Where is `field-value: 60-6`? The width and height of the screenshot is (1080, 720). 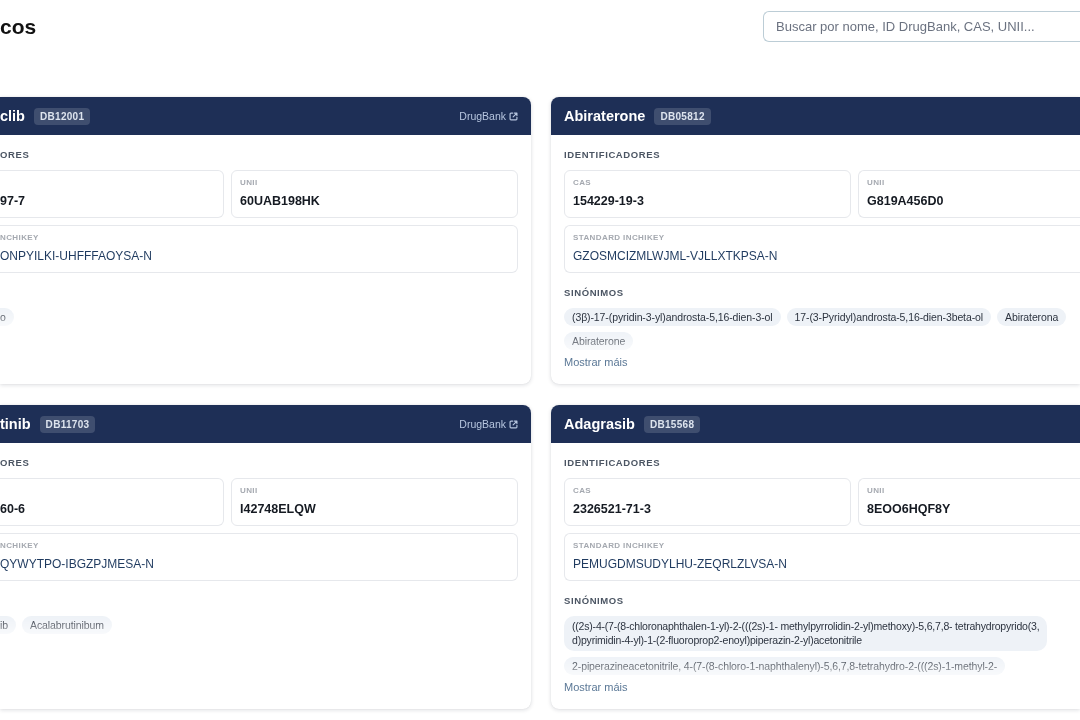
field-value: 60-6 is located at coordinates (13, 509).